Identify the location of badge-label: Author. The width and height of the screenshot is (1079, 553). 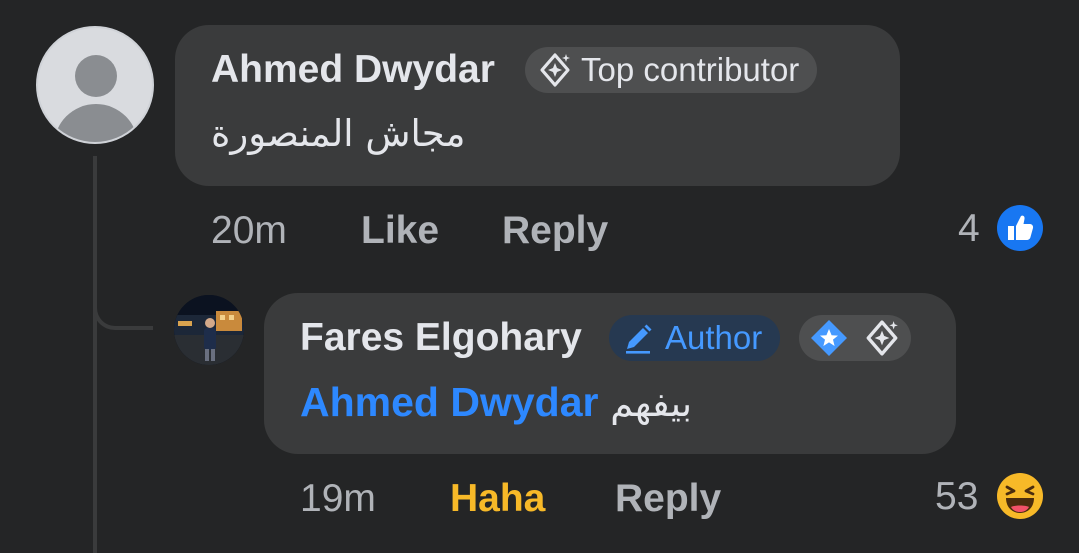
(714, 337).